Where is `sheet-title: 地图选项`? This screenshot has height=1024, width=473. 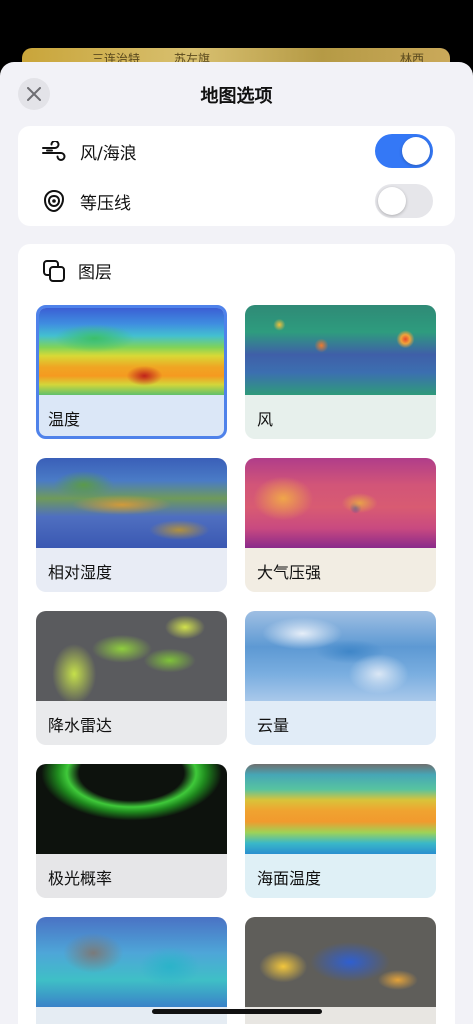 sheet-title: 地图选项 is located at coordinates (236, 96).